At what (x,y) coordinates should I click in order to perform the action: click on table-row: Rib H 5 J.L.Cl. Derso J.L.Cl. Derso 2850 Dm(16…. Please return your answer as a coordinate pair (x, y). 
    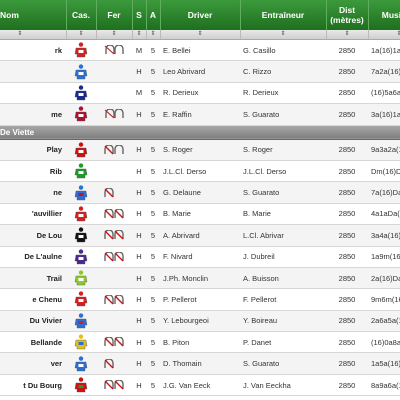
    Looking at the image, I should click on (200, 171).